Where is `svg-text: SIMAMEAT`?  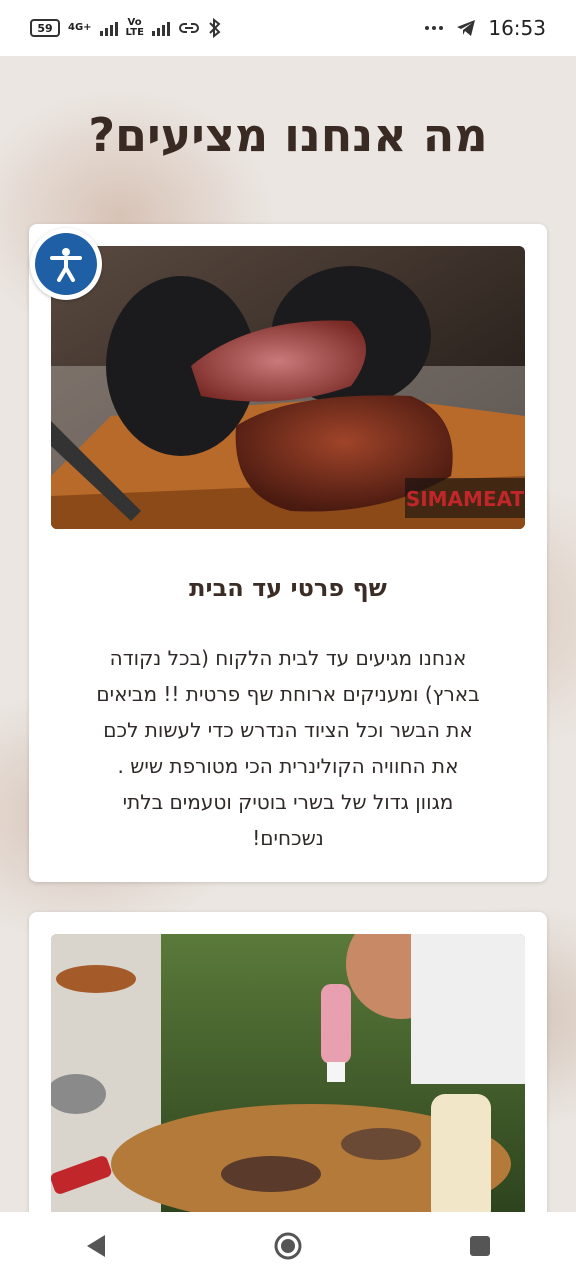
svg-text: SIMAMEAT is located at coordinates (465, 499).